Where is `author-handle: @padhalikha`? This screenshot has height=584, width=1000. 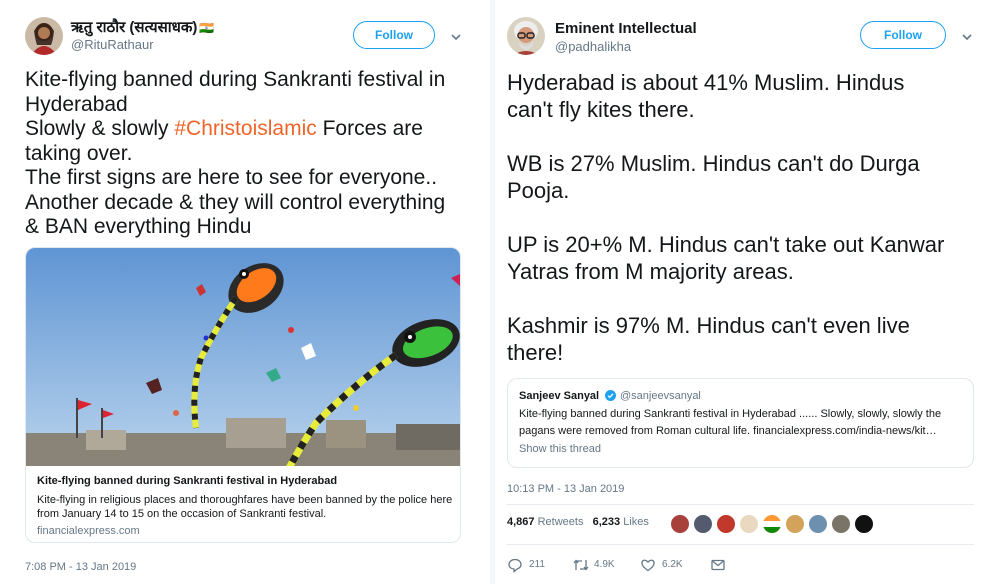
author-handle: @padhalikha is located at coordinates (593, 46).